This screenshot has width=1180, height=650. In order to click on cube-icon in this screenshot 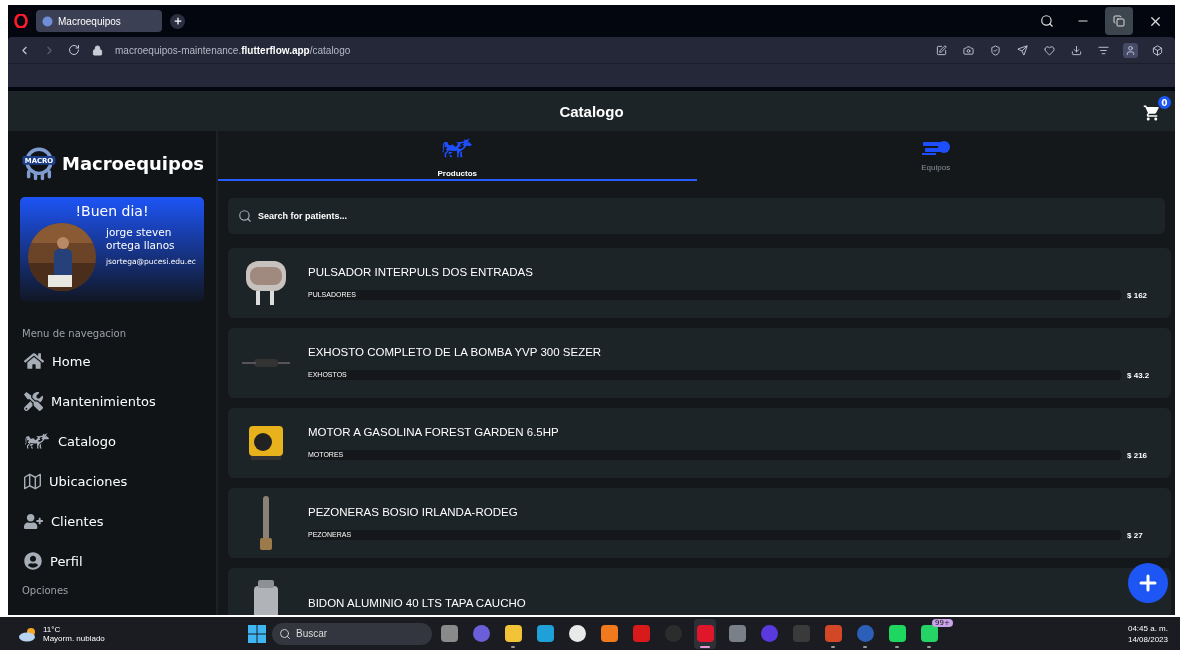, I will do `click(1157, 50)`.